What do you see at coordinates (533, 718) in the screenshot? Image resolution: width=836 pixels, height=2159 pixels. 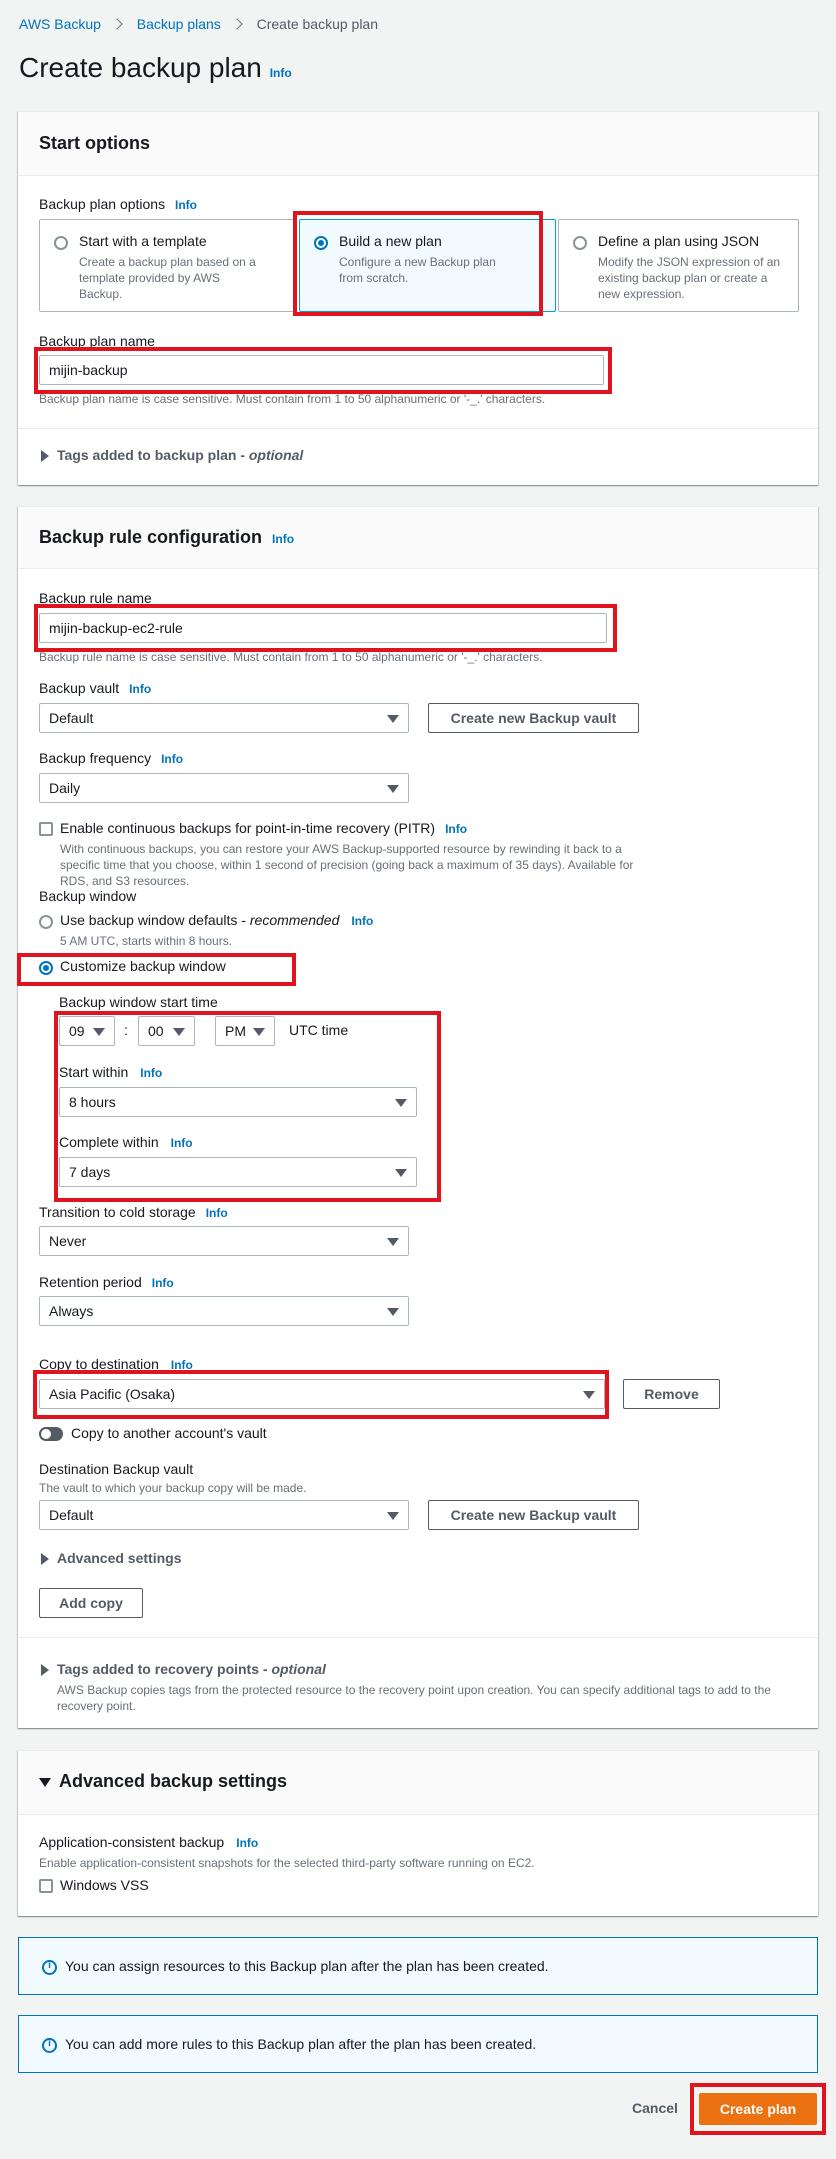 I see `create-backup-vault-button: Create new Backup vault` at bounding box center [533, 718].